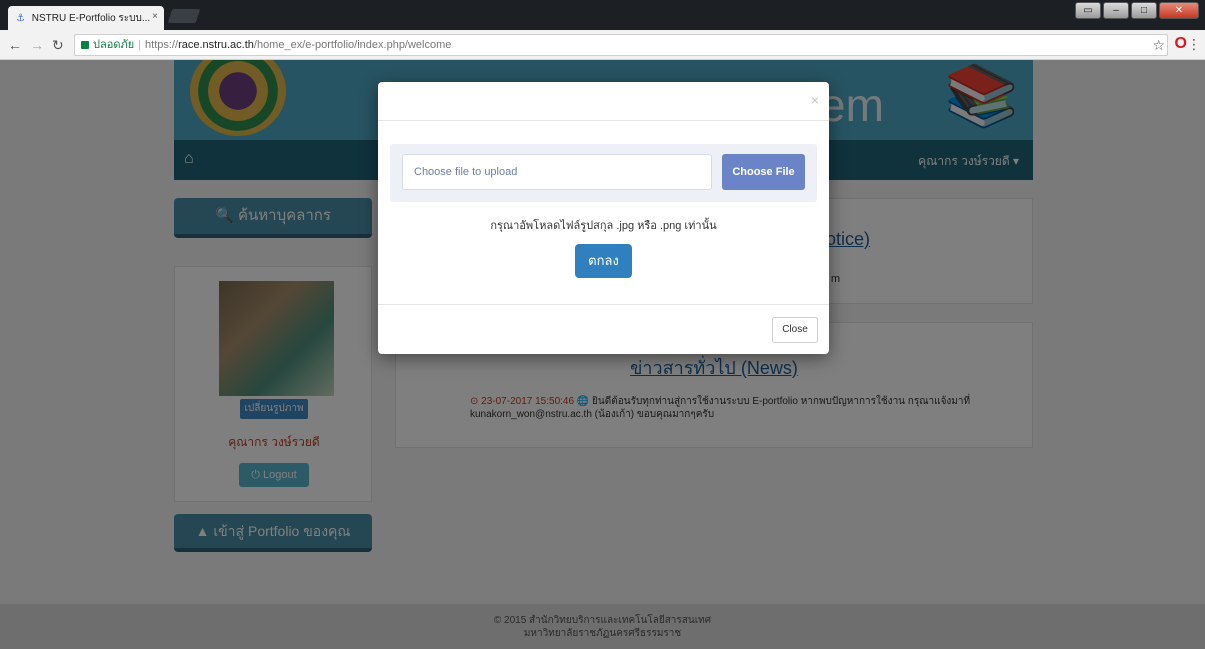 This screenshot has height=649, width=1205. I want to click on forward-icon: →, so click(37, 45).